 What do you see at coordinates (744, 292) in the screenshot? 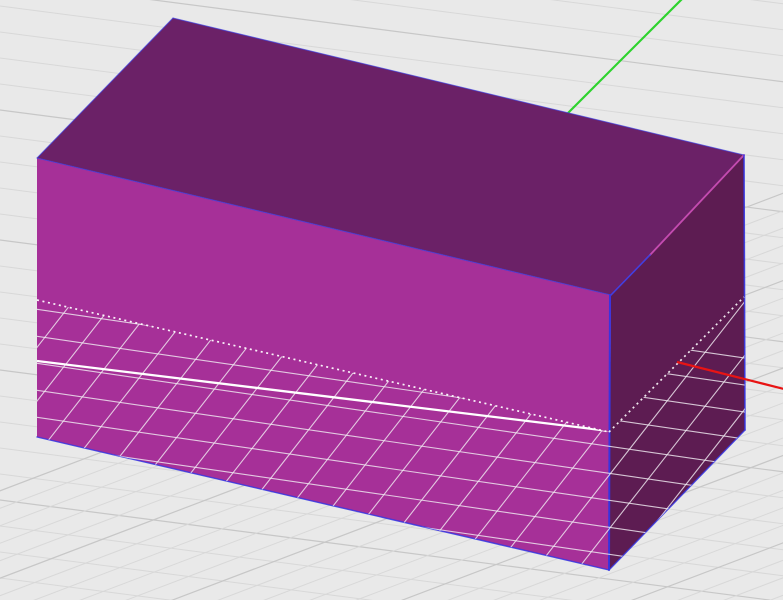
I see `edge-back-right-vertical` at bounding box center [744, 292].